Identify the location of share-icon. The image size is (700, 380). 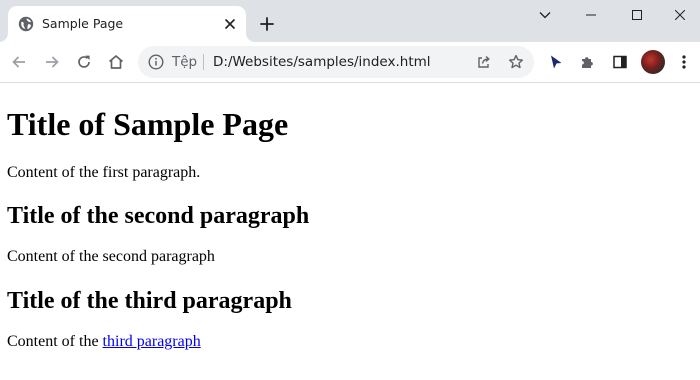
(484, 62).